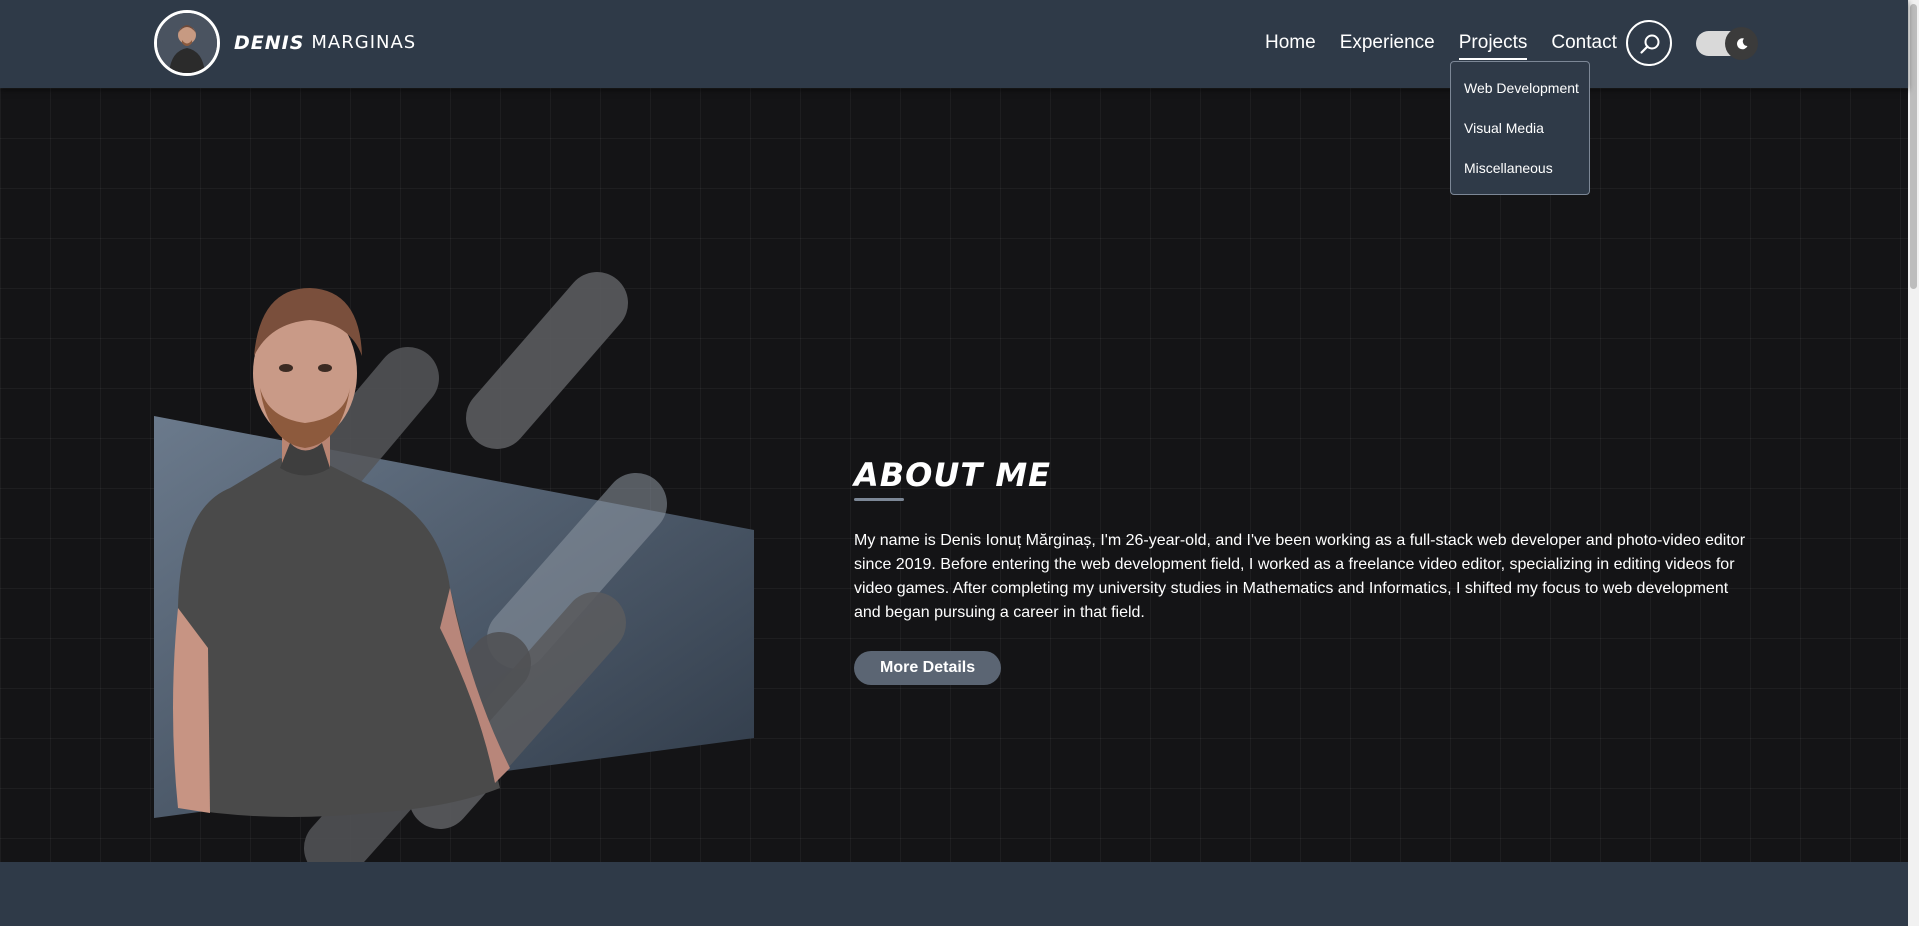  Describe the element at coordinates (1913, 463) in the screenshot. I see `scrollbar` at that location.